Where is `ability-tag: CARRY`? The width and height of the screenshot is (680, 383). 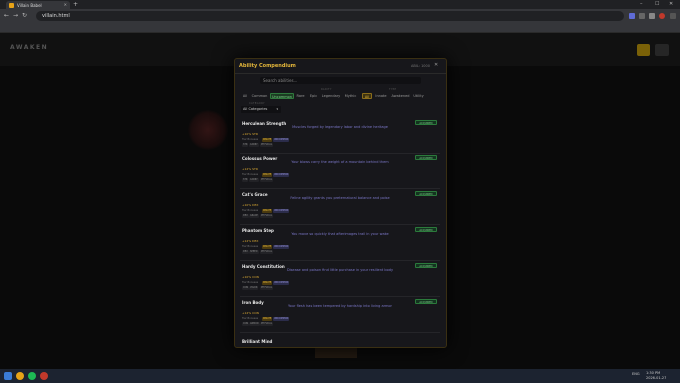 ability-tag: CARRY is located at coordinates (254, 180).